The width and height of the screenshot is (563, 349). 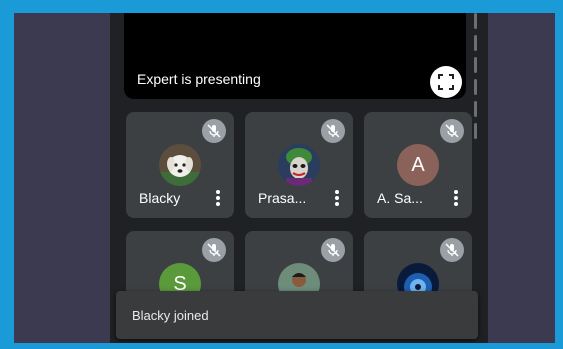 I want to click on fullscreen-icon, so click(x=446, y=82).